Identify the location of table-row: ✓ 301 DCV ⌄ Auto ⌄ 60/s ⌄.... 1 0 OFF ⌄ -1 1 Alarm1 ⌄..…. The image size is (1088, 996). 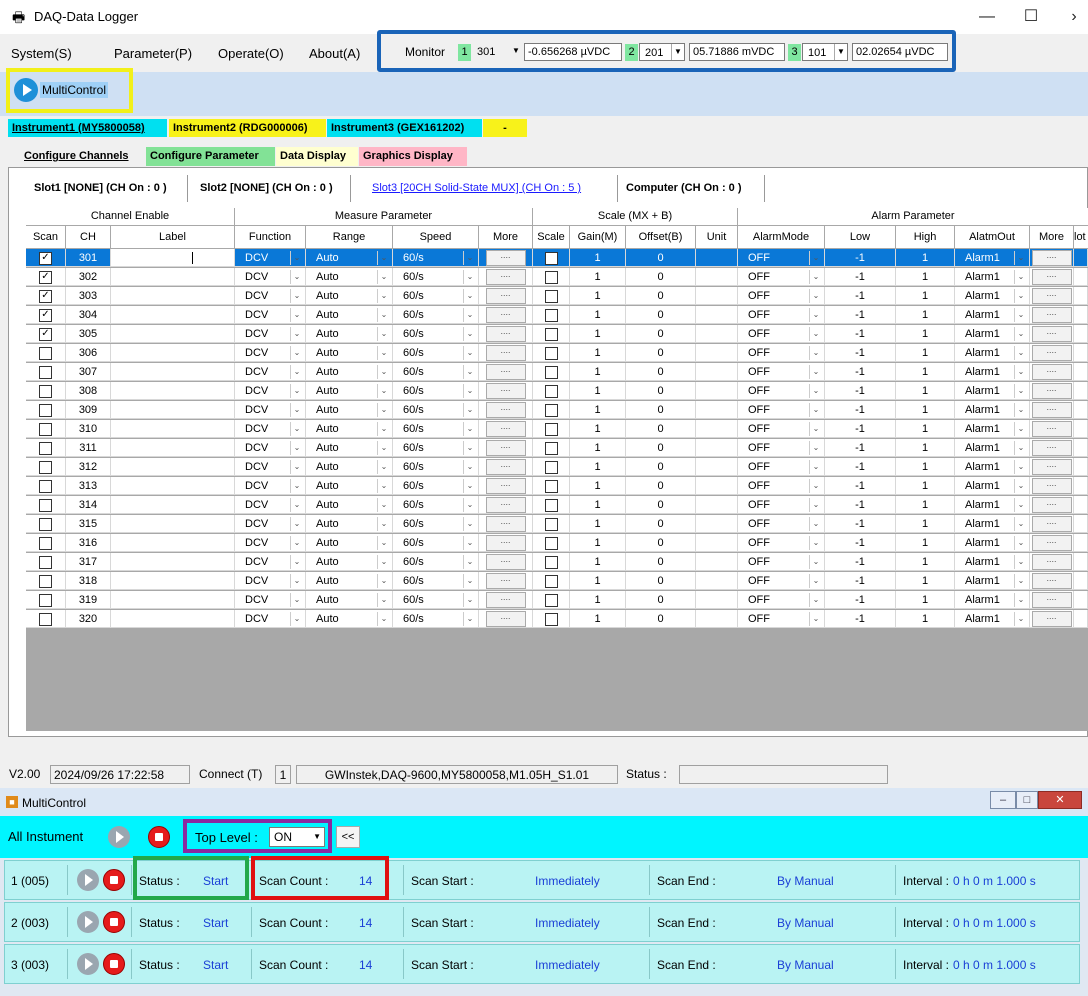
(557, 258).